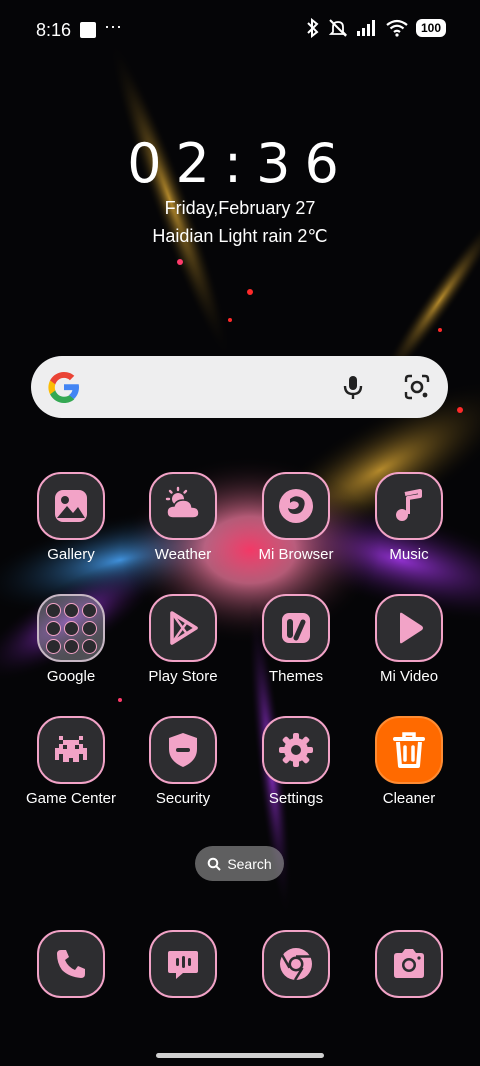 The width and height of the screenshot is (480, 1066). Describe the element at coordinates (296, 554) in the screenshot. I see `app-label: Mi Browser` at that location.